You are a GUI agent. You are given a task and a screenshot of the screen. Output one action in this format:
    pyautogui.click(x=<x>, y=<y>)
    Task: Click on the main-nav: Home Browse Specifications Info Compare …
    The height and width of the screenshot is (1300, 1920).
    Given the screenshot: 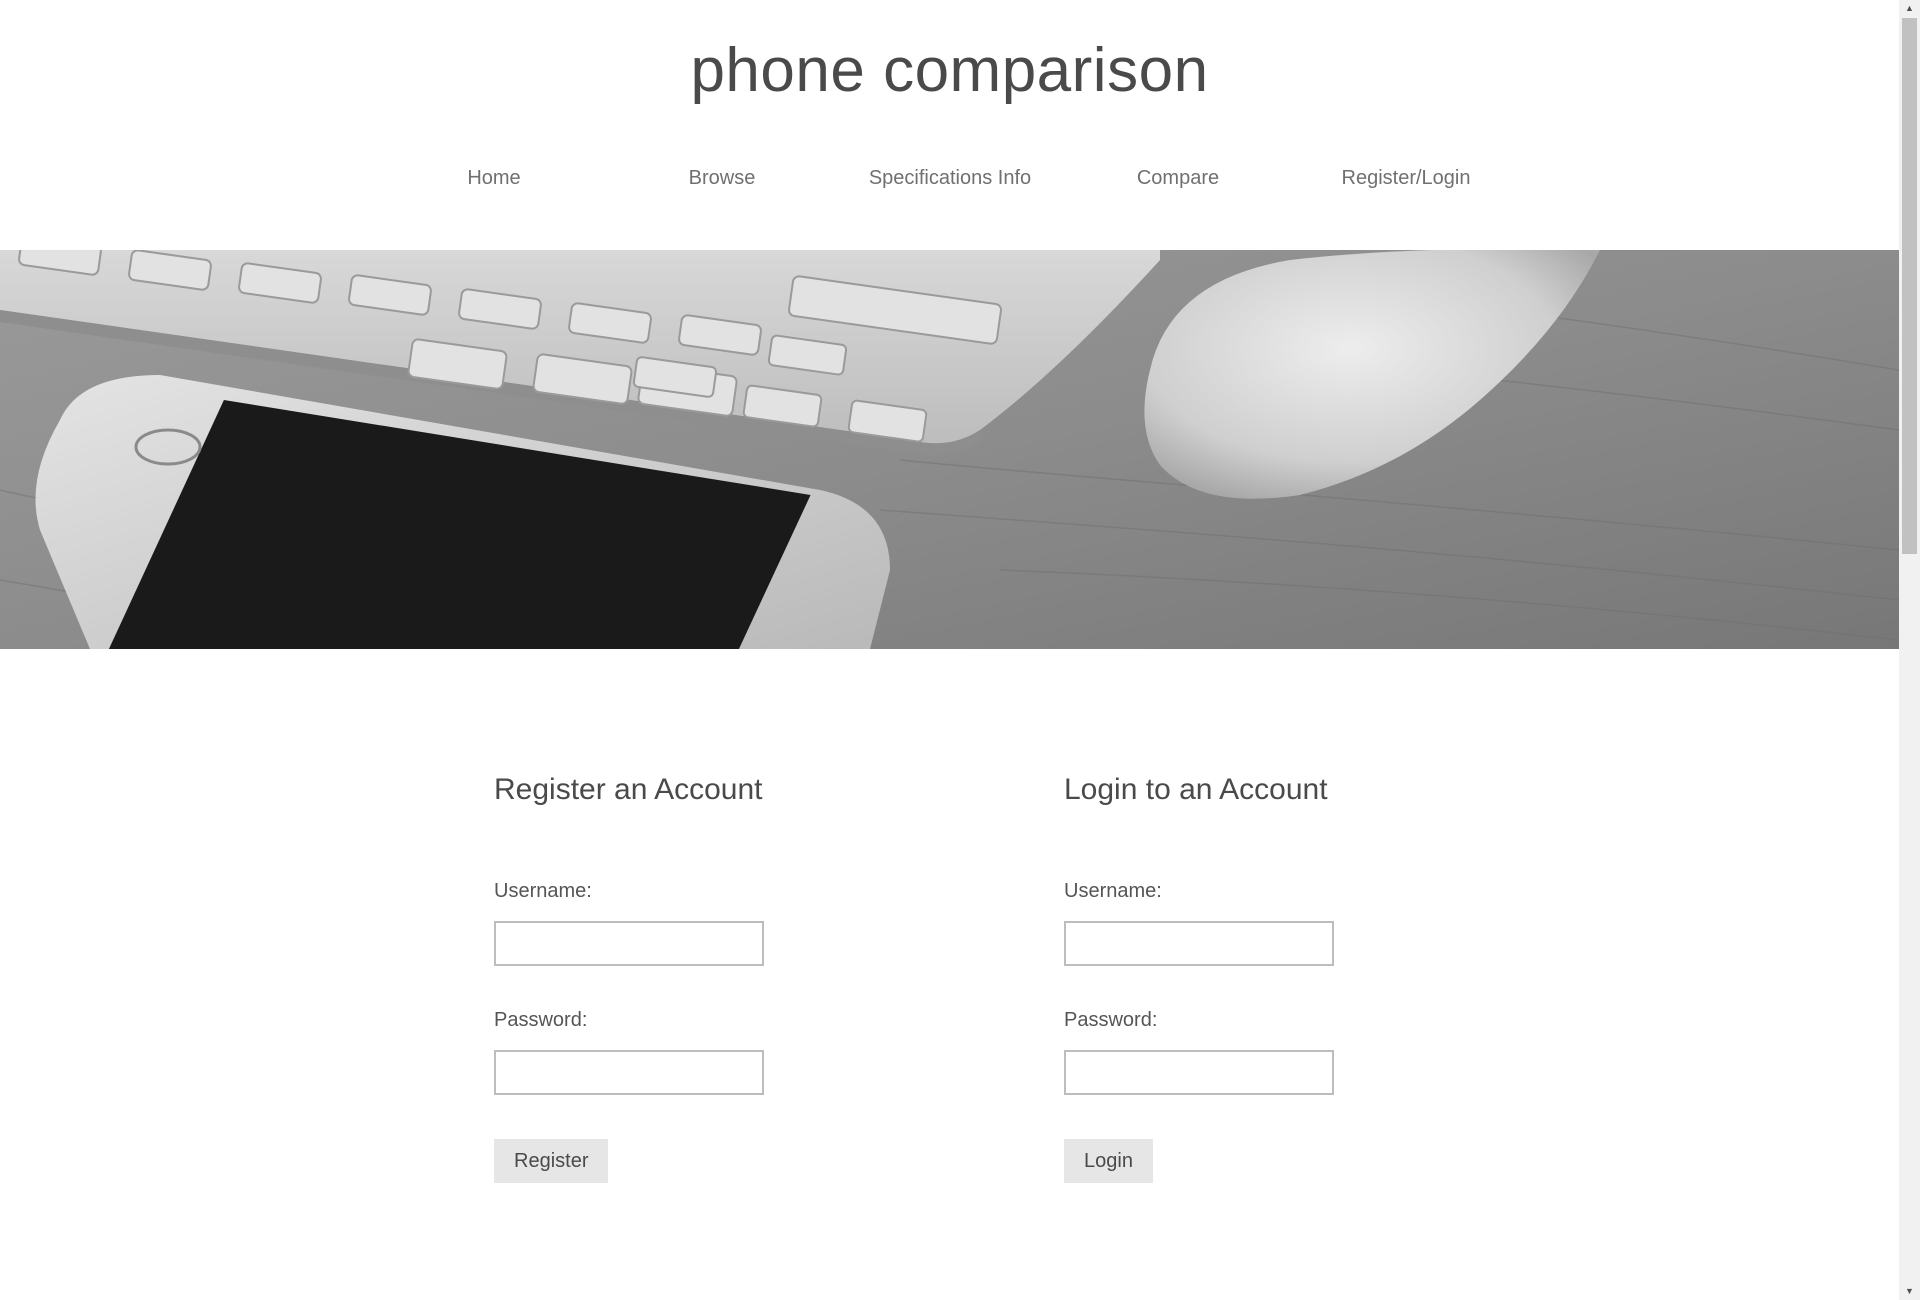 What is the action you would take?
    pyautogui.click(x=949, y=178)
    